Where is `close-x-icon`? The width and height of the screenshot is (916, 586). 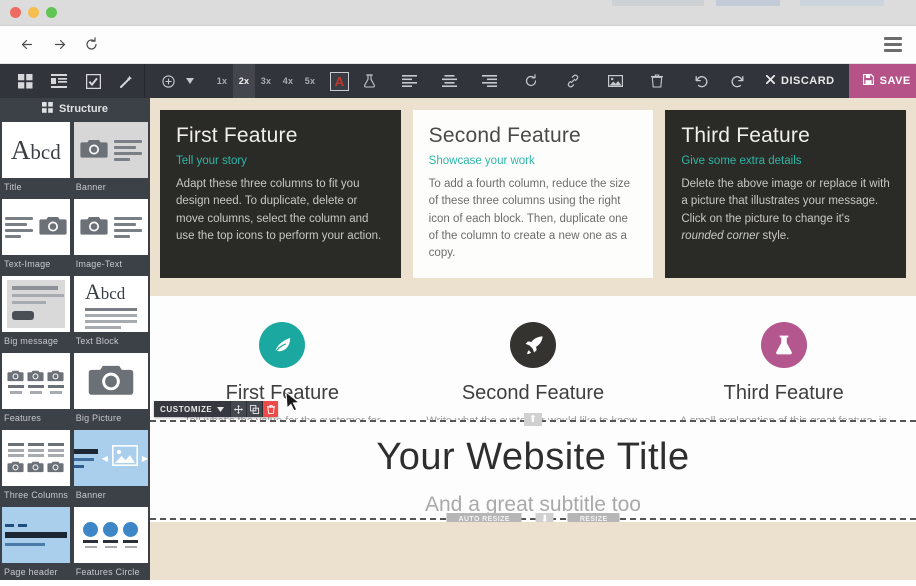
close-x-icon is located at coordinates (770, 80).